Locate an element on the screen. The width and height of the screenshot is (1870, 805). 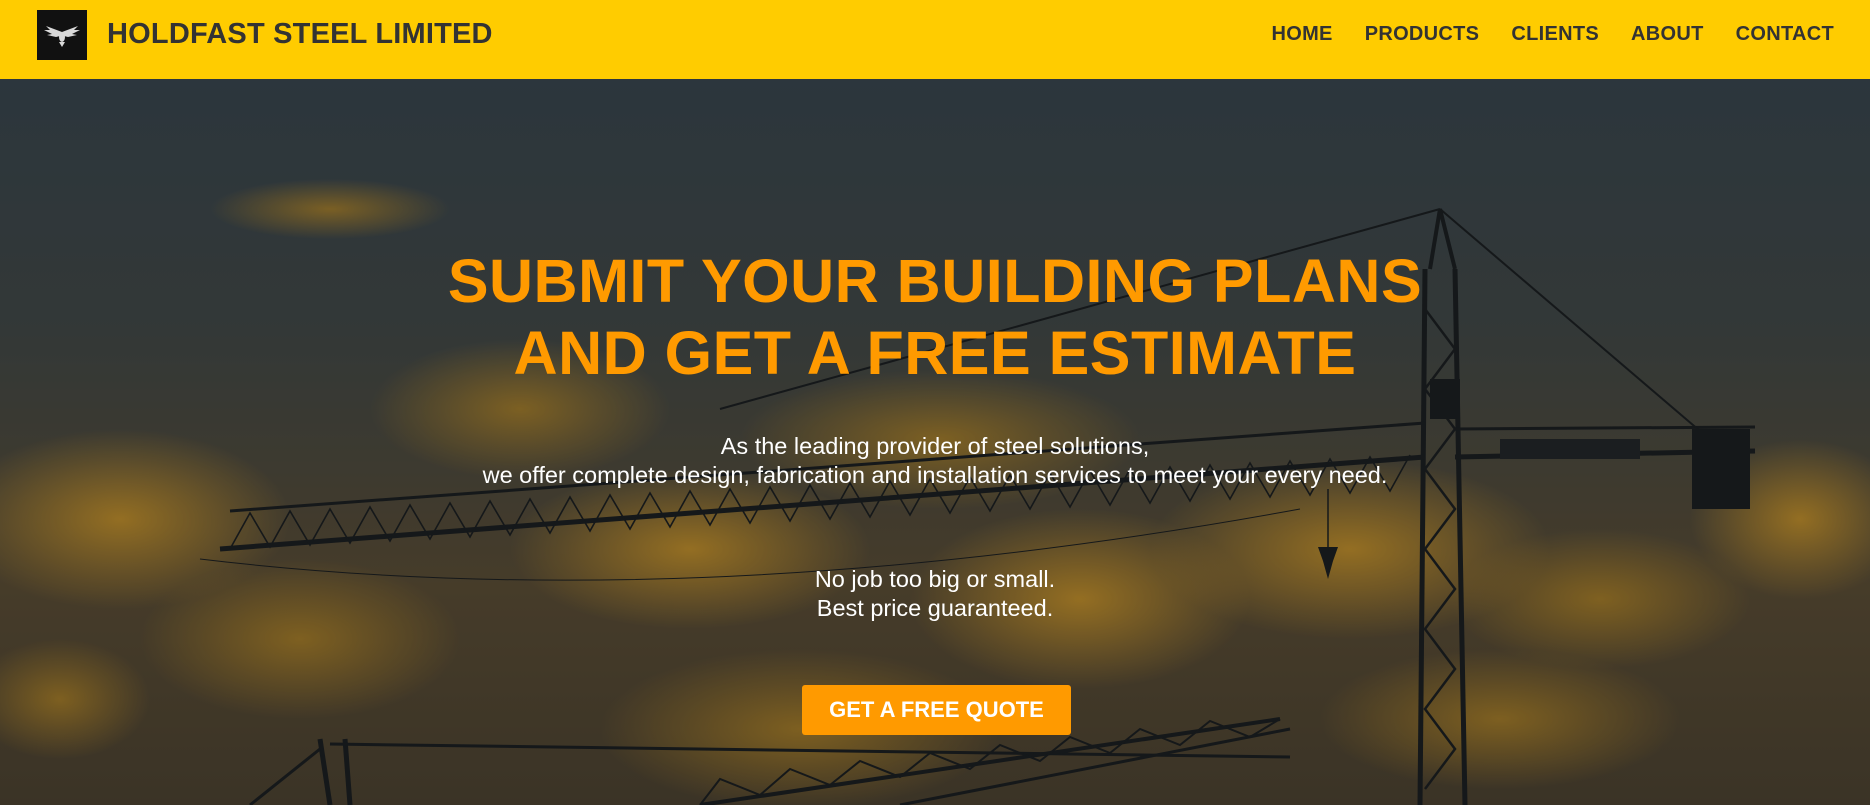
eagle-wings-icon is located at coordinates (62, 34).